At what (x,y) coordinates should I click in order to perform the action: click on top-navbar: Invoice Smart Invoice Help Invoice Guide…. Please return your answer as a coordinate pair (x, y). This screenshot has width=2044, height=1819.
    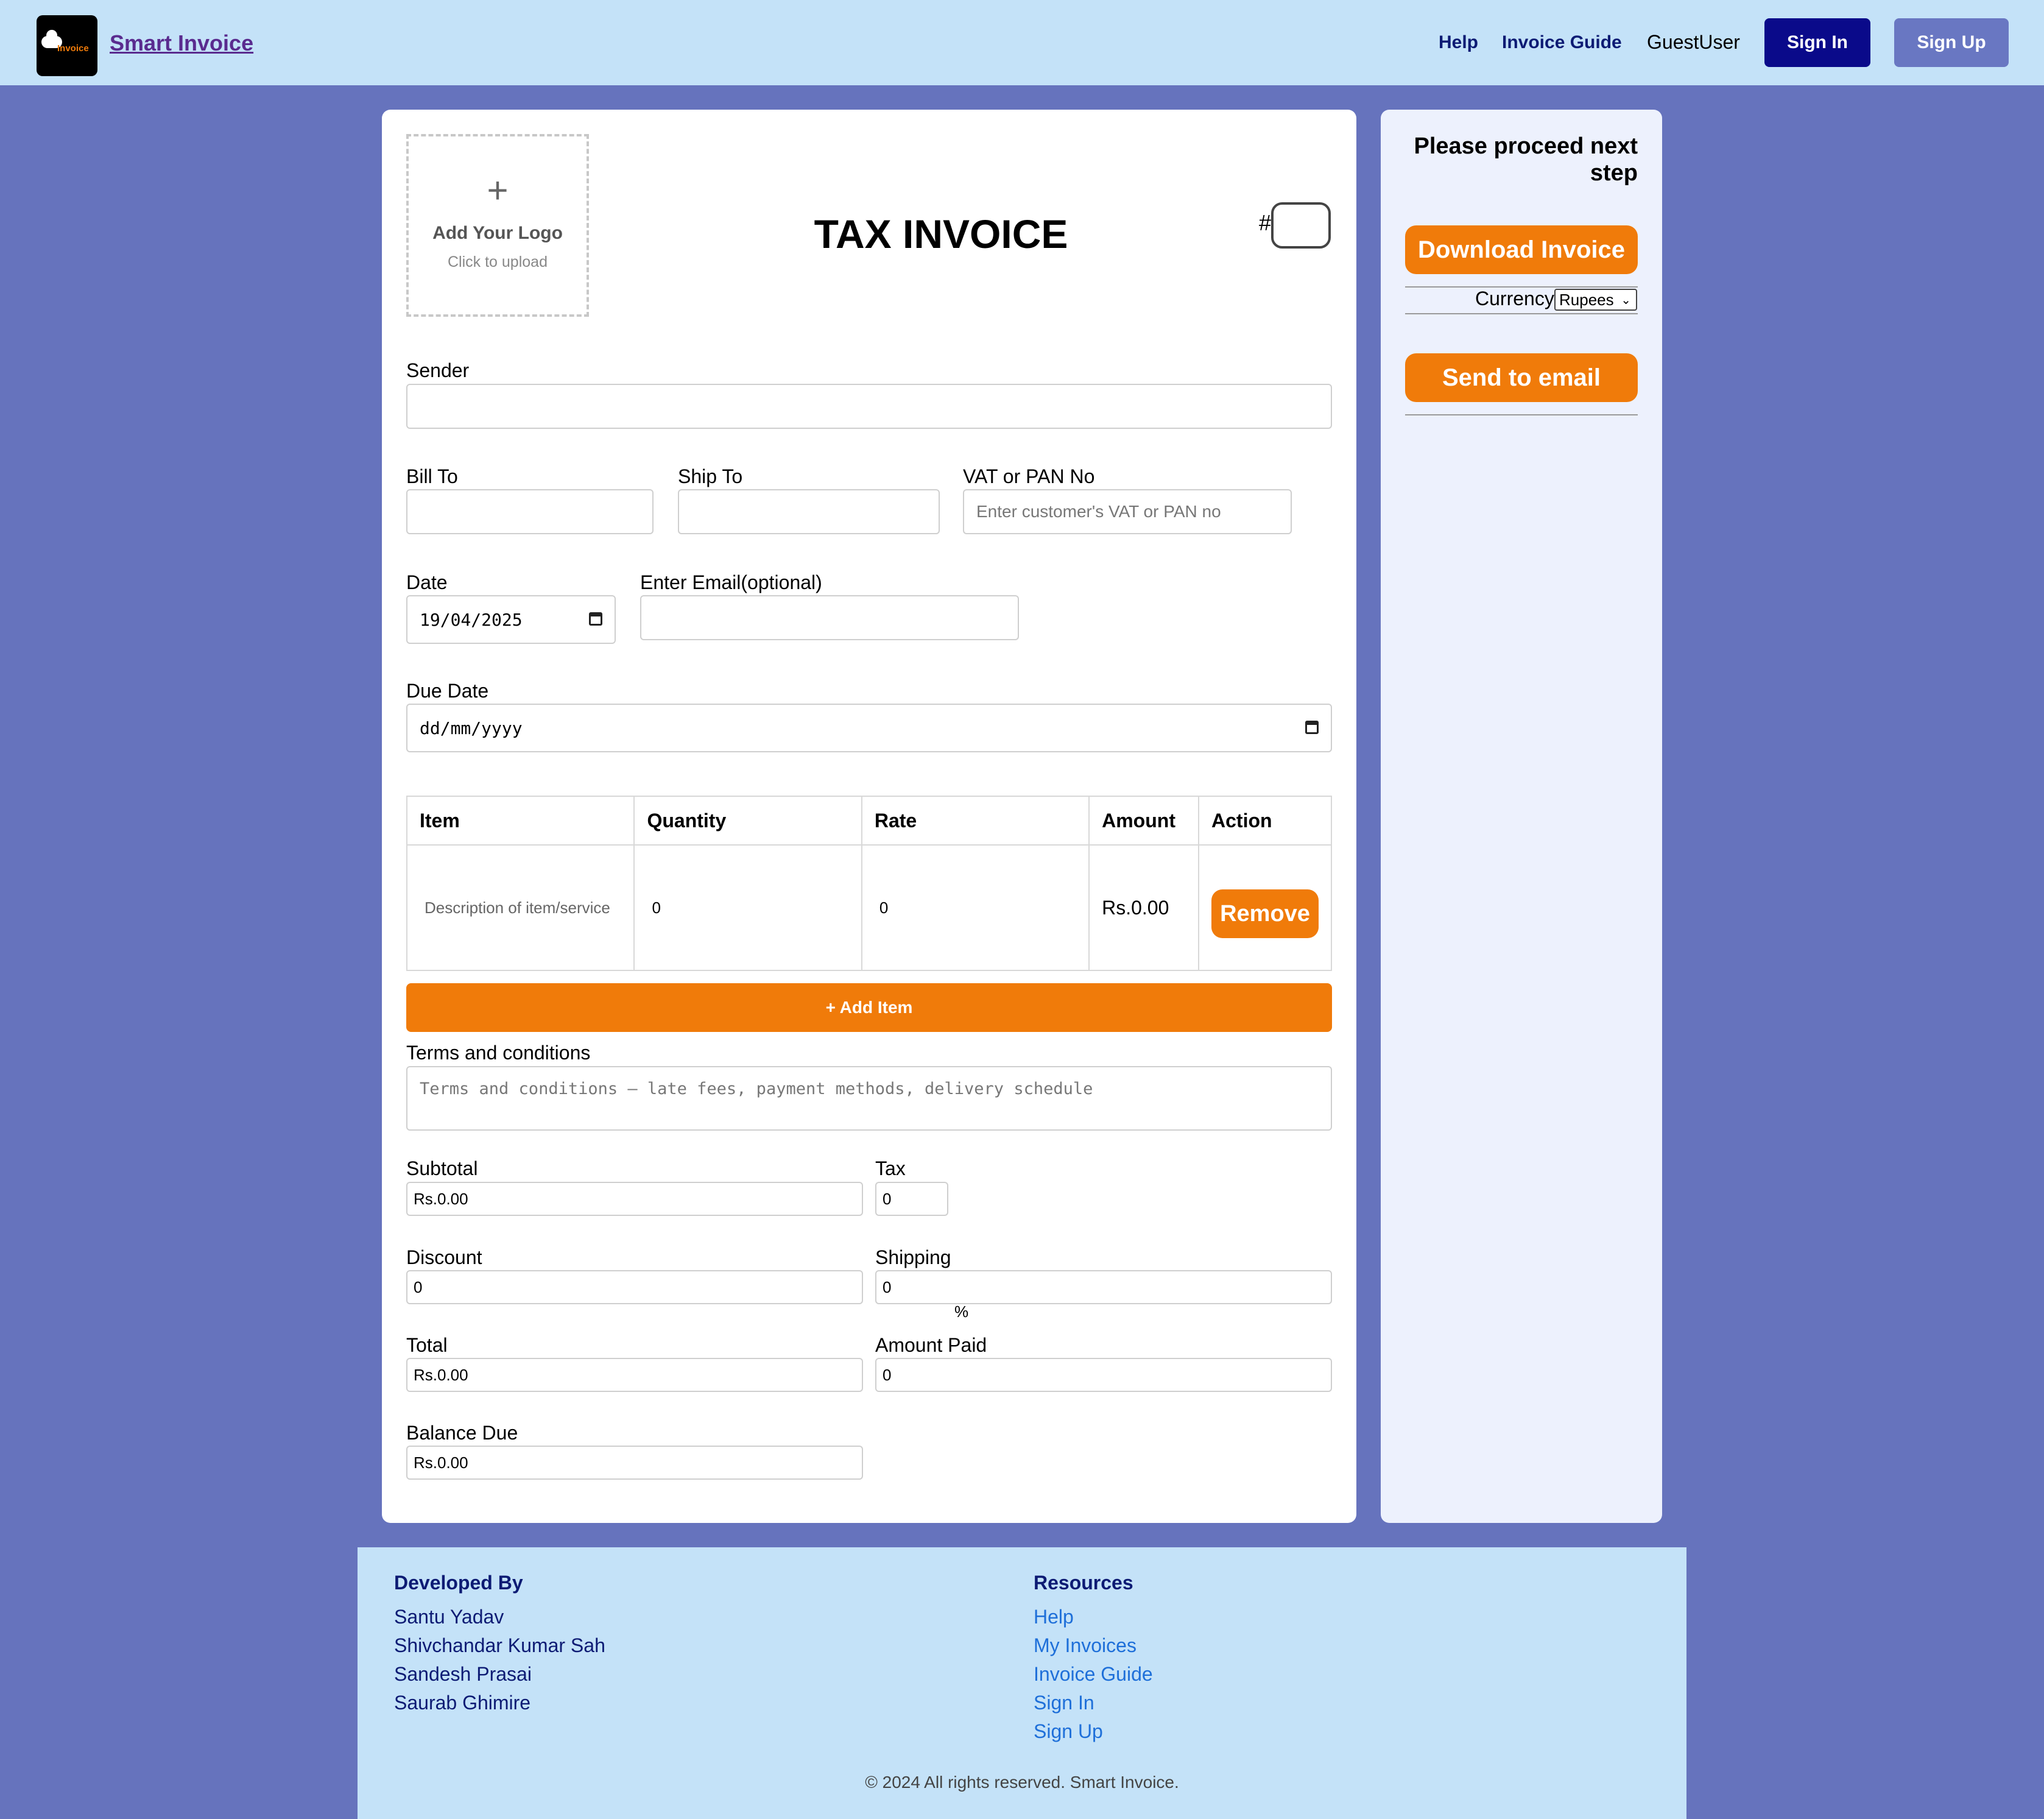
    Looking at the image, I should click on (1022, 42).